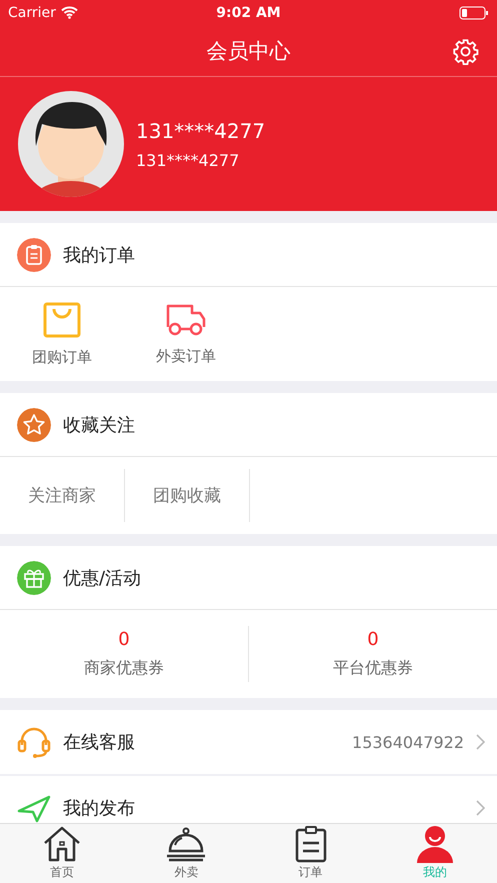 The height and width of the screenshot is (883, 497). Describe the element at coordinates (248, 742) in the screenshot. I see `list-row: 在线客服 15364047922` at that location.